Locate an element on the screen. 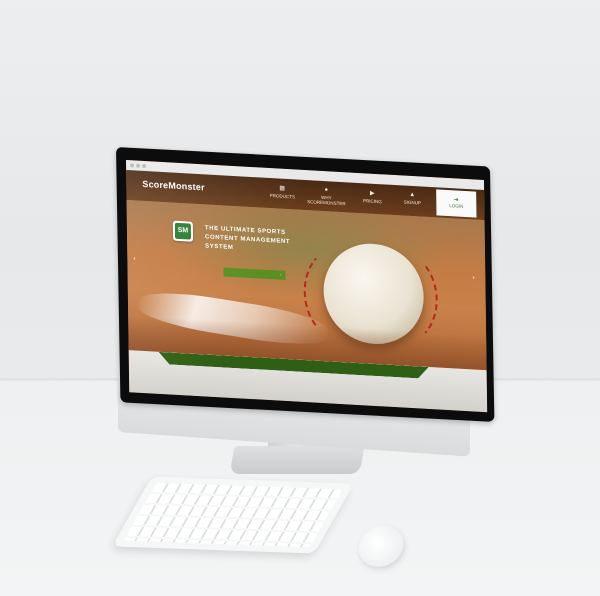 This screenshot has height=596, width=600. monitor-stand-base is located at coordinates (297, 460).